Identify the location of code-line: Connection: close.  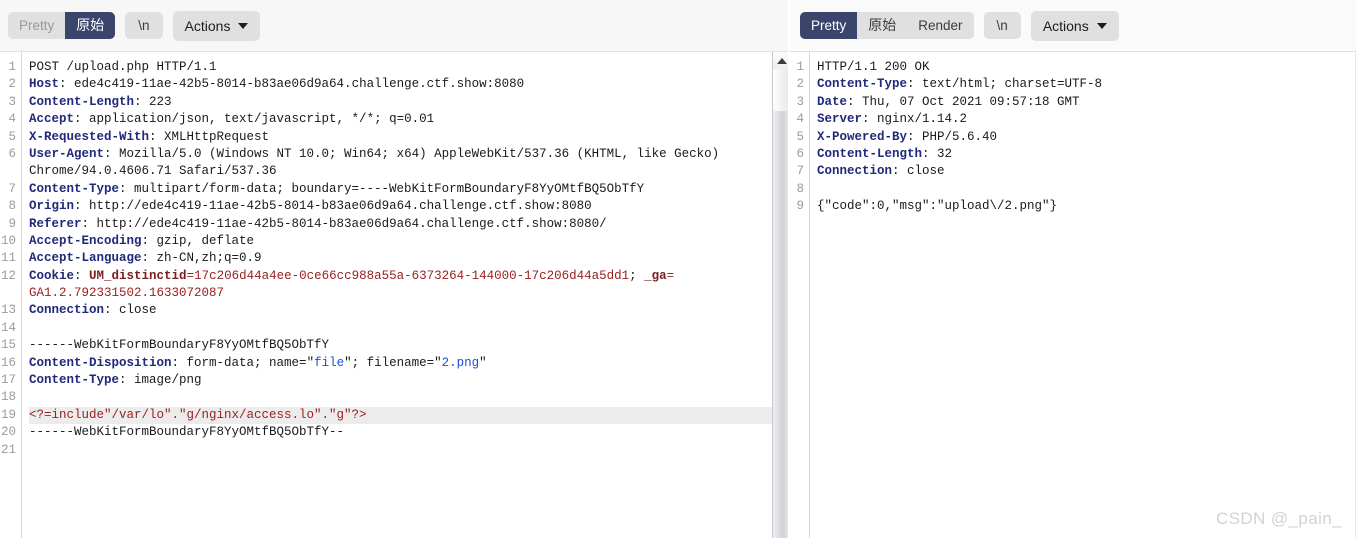
(409, 310).